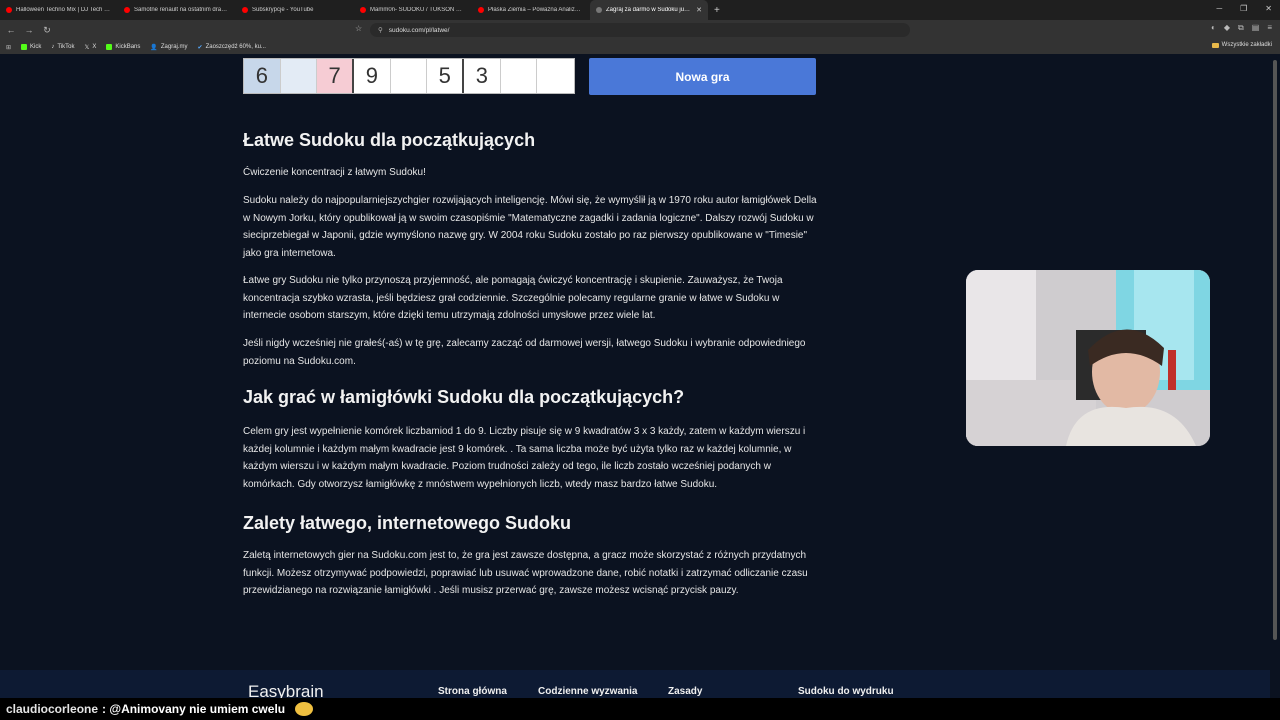 This screenshot has height=720, width=1280. Describe the element at coordinates (200, 47) in the screenshot. I see `check-icon: ✔` at that location.